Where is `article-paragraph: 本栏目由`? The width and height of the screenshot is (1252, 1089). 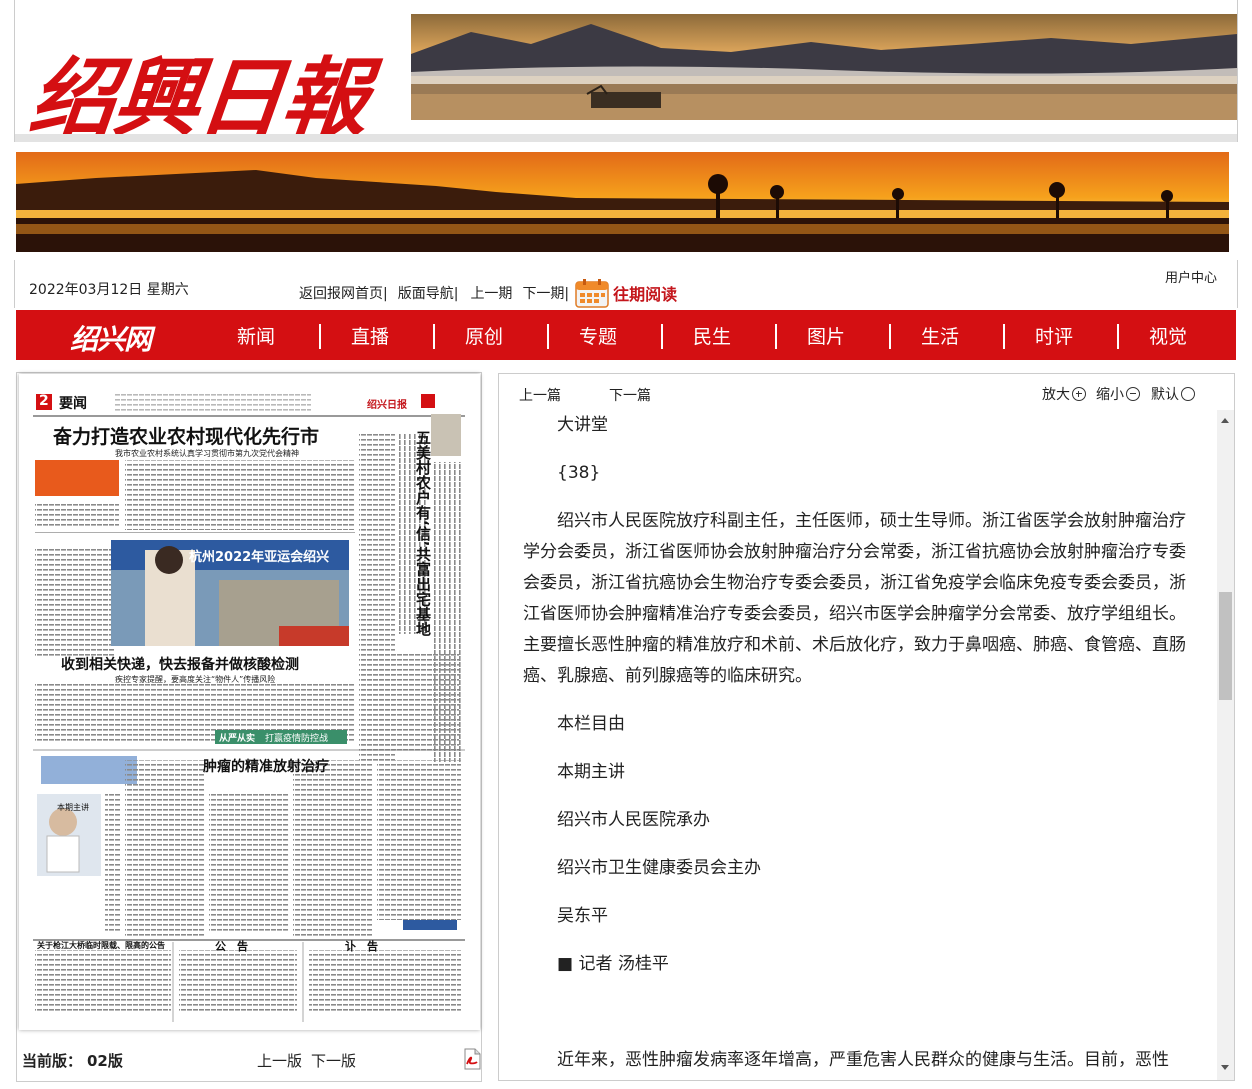 article-paragraph: 本栏目由 is located at coordinates (591, 724).